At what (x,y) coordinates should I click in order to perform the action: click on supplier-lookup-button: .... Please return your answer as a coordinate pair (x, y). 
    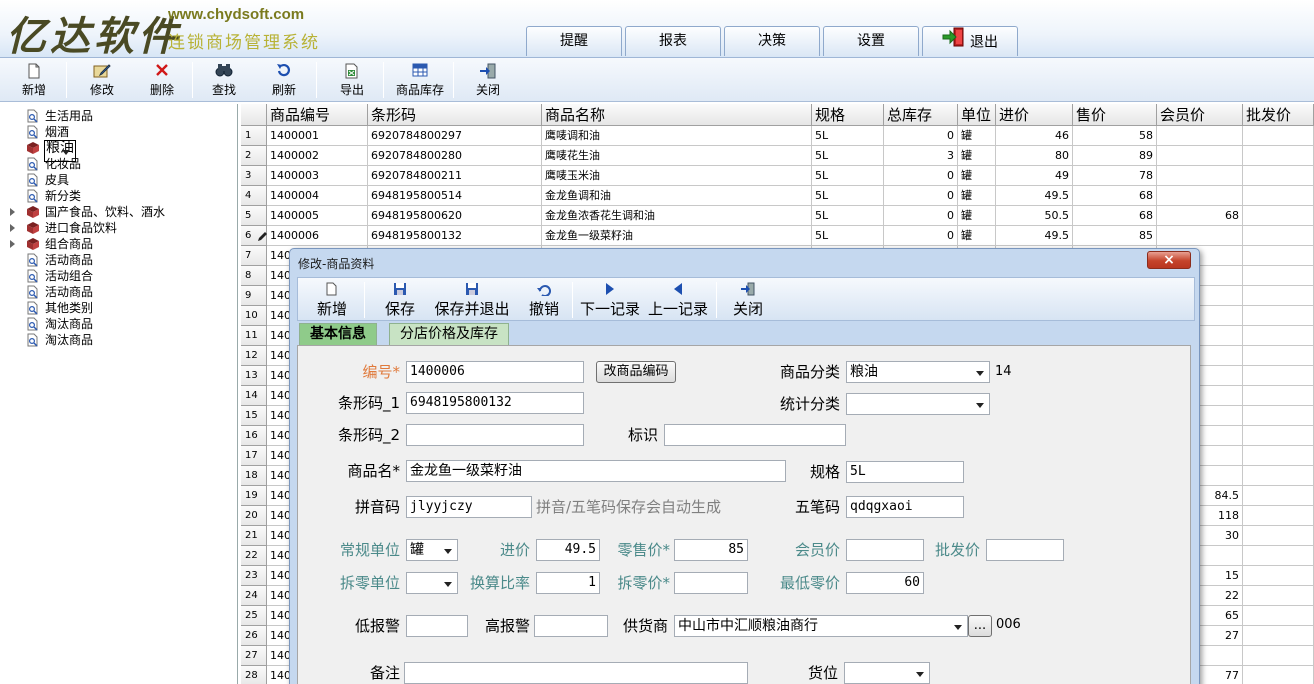
    Looking at the image, I should click on (980, 626).